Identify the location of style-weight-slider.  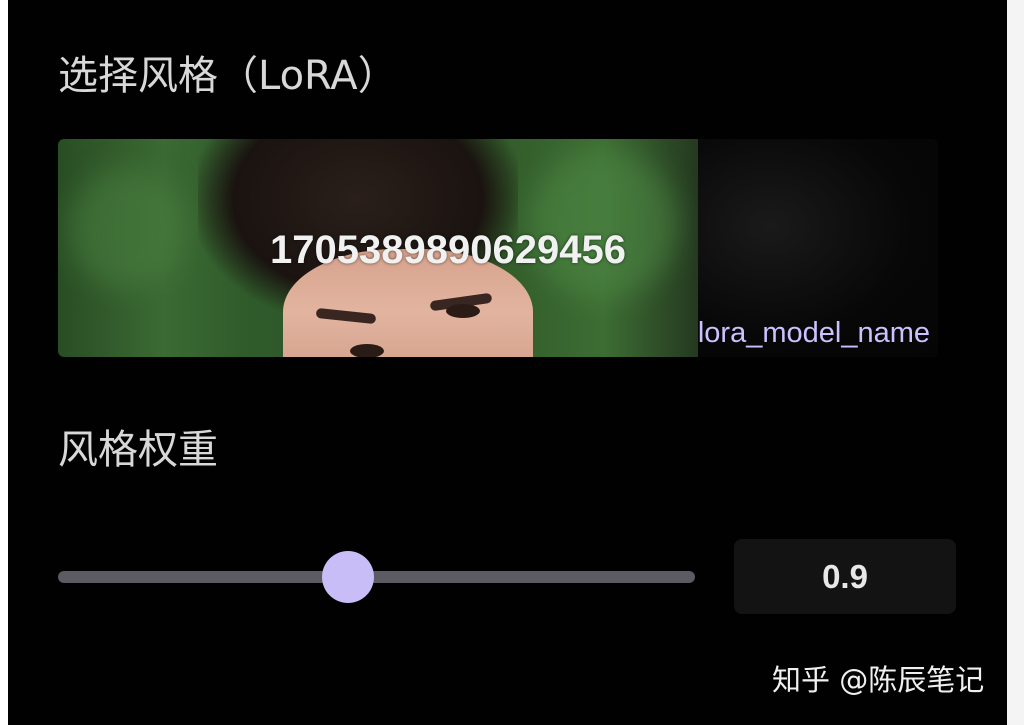
(376, 577).